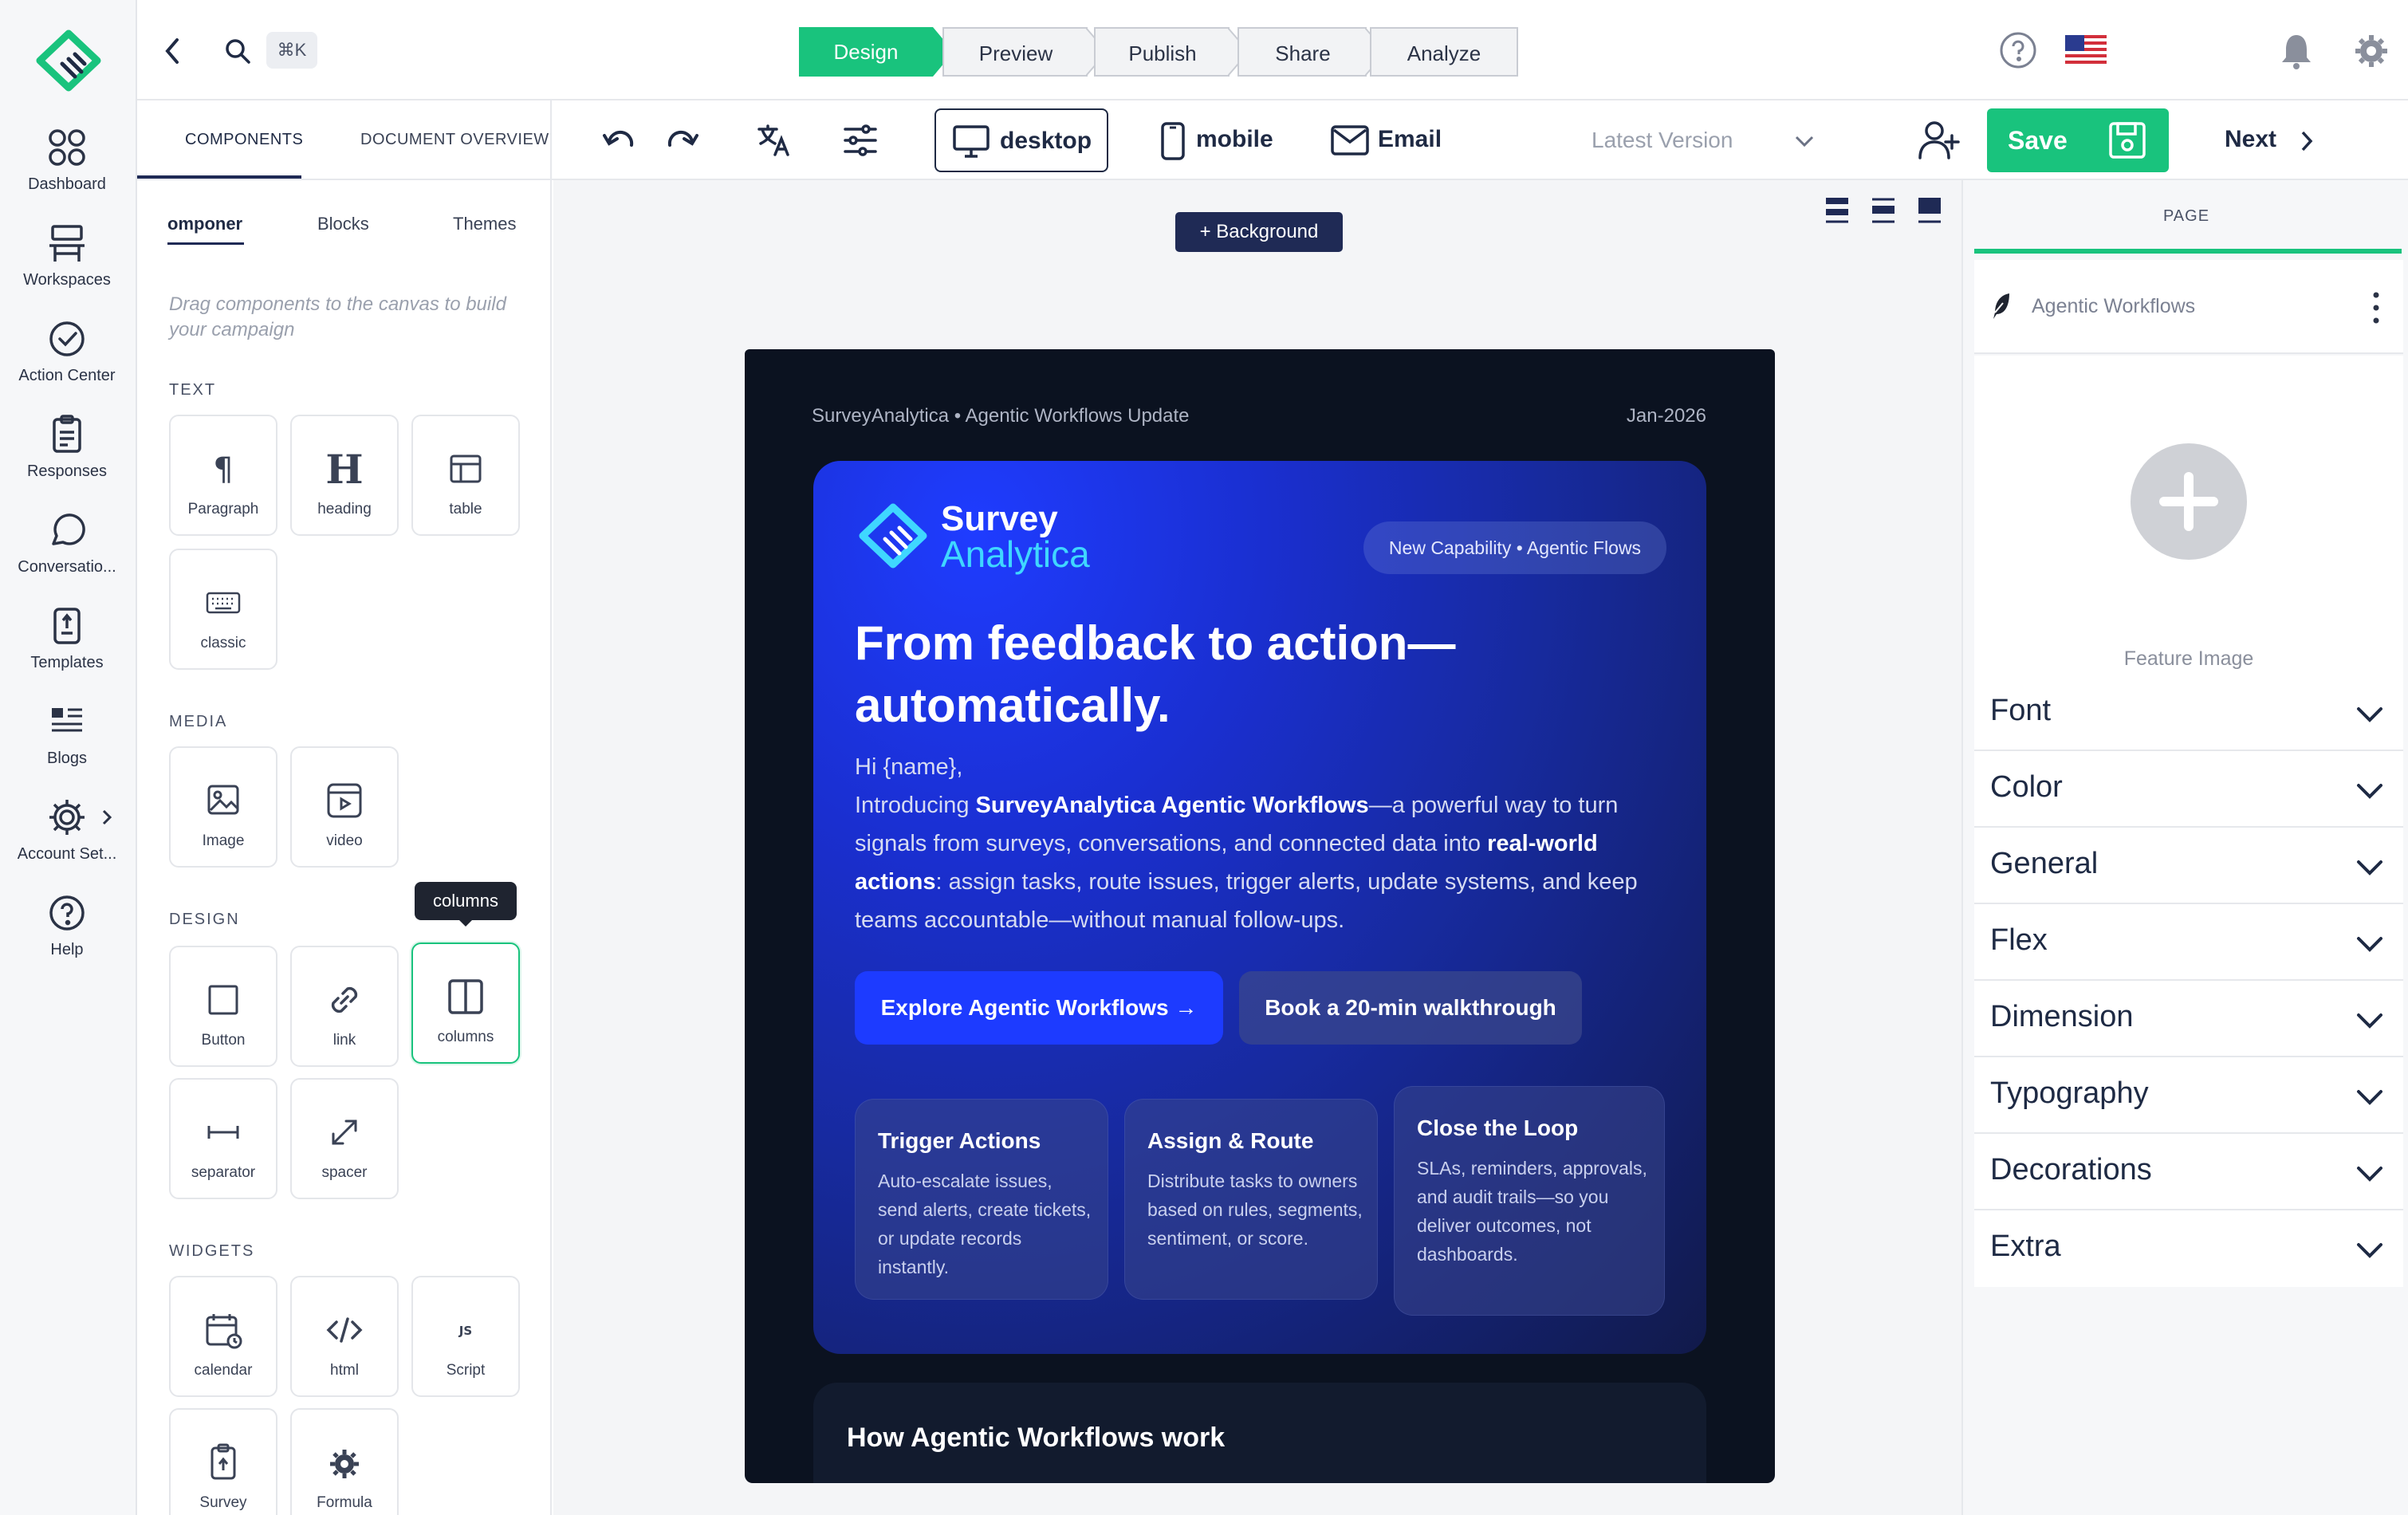 Image resolution: width=2408 pixels, height=1515 pixels. I want to click on component-label: columns, so click(465, 1037).